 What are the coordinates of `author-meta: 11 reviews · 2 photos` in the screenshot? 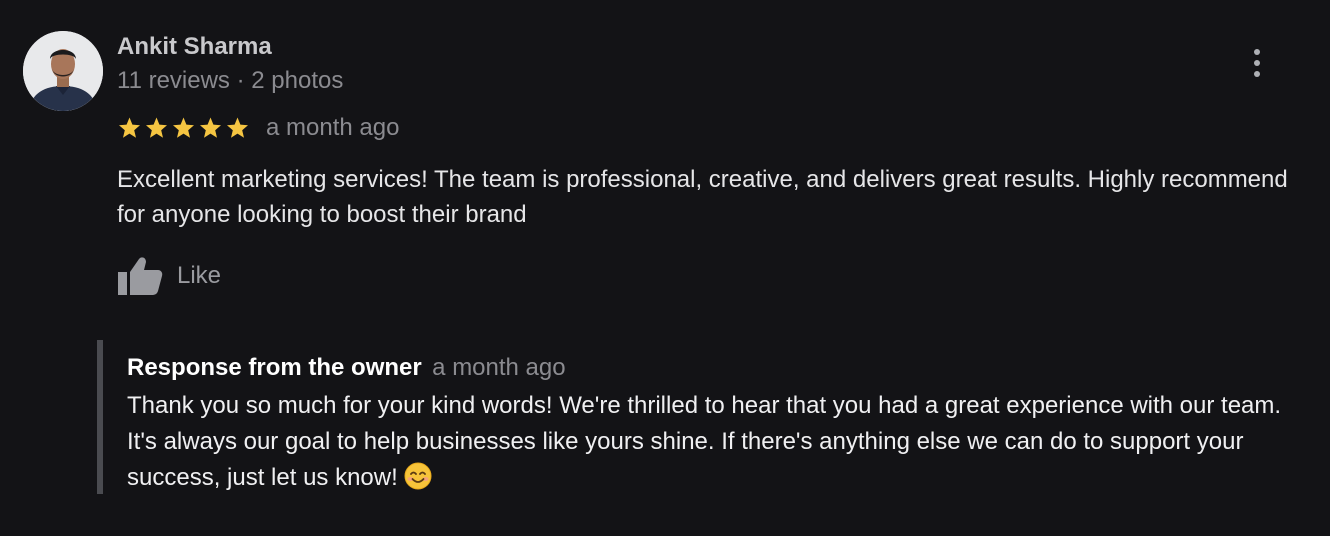 It's located at (230, 81).